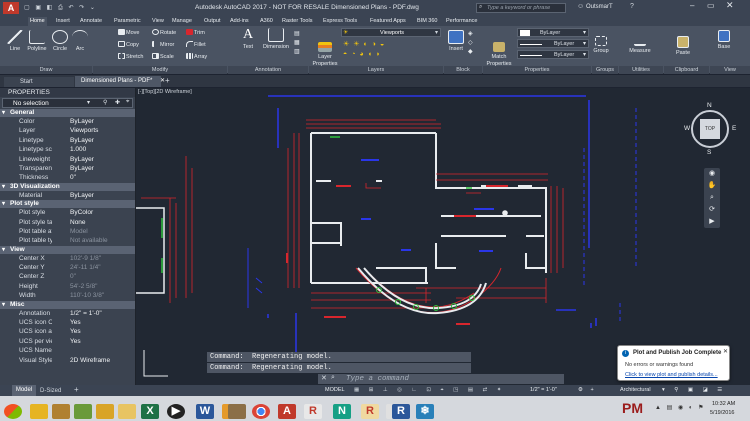  I want to click on ribbon-tab-parametric: Parametric, so click(127, 21).